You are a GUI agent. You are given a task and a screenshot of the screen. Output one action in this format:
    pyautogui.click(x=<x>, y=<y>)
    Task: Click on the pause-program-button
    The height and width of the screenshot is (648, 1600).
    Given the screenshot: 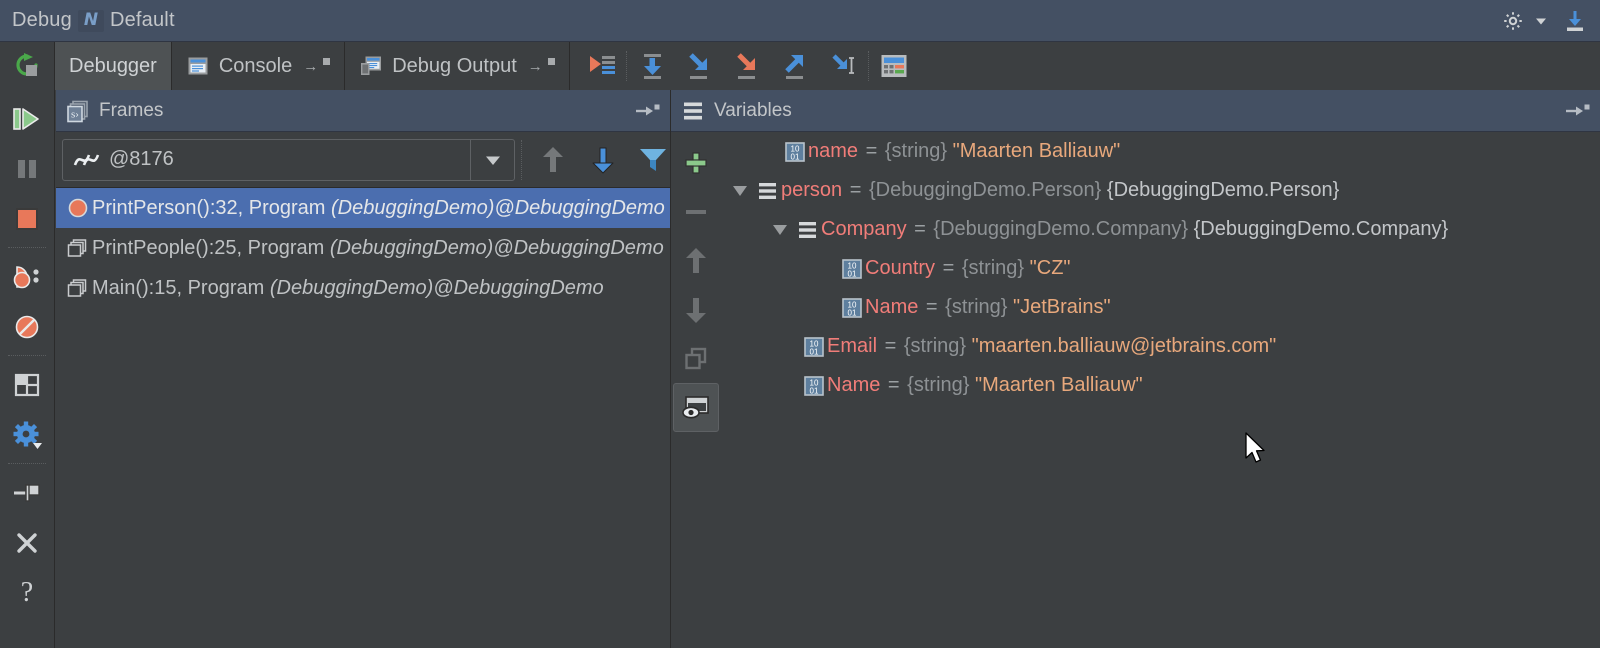 What is the action you would take?
    pyautogui.click(x=27, y=169)
    